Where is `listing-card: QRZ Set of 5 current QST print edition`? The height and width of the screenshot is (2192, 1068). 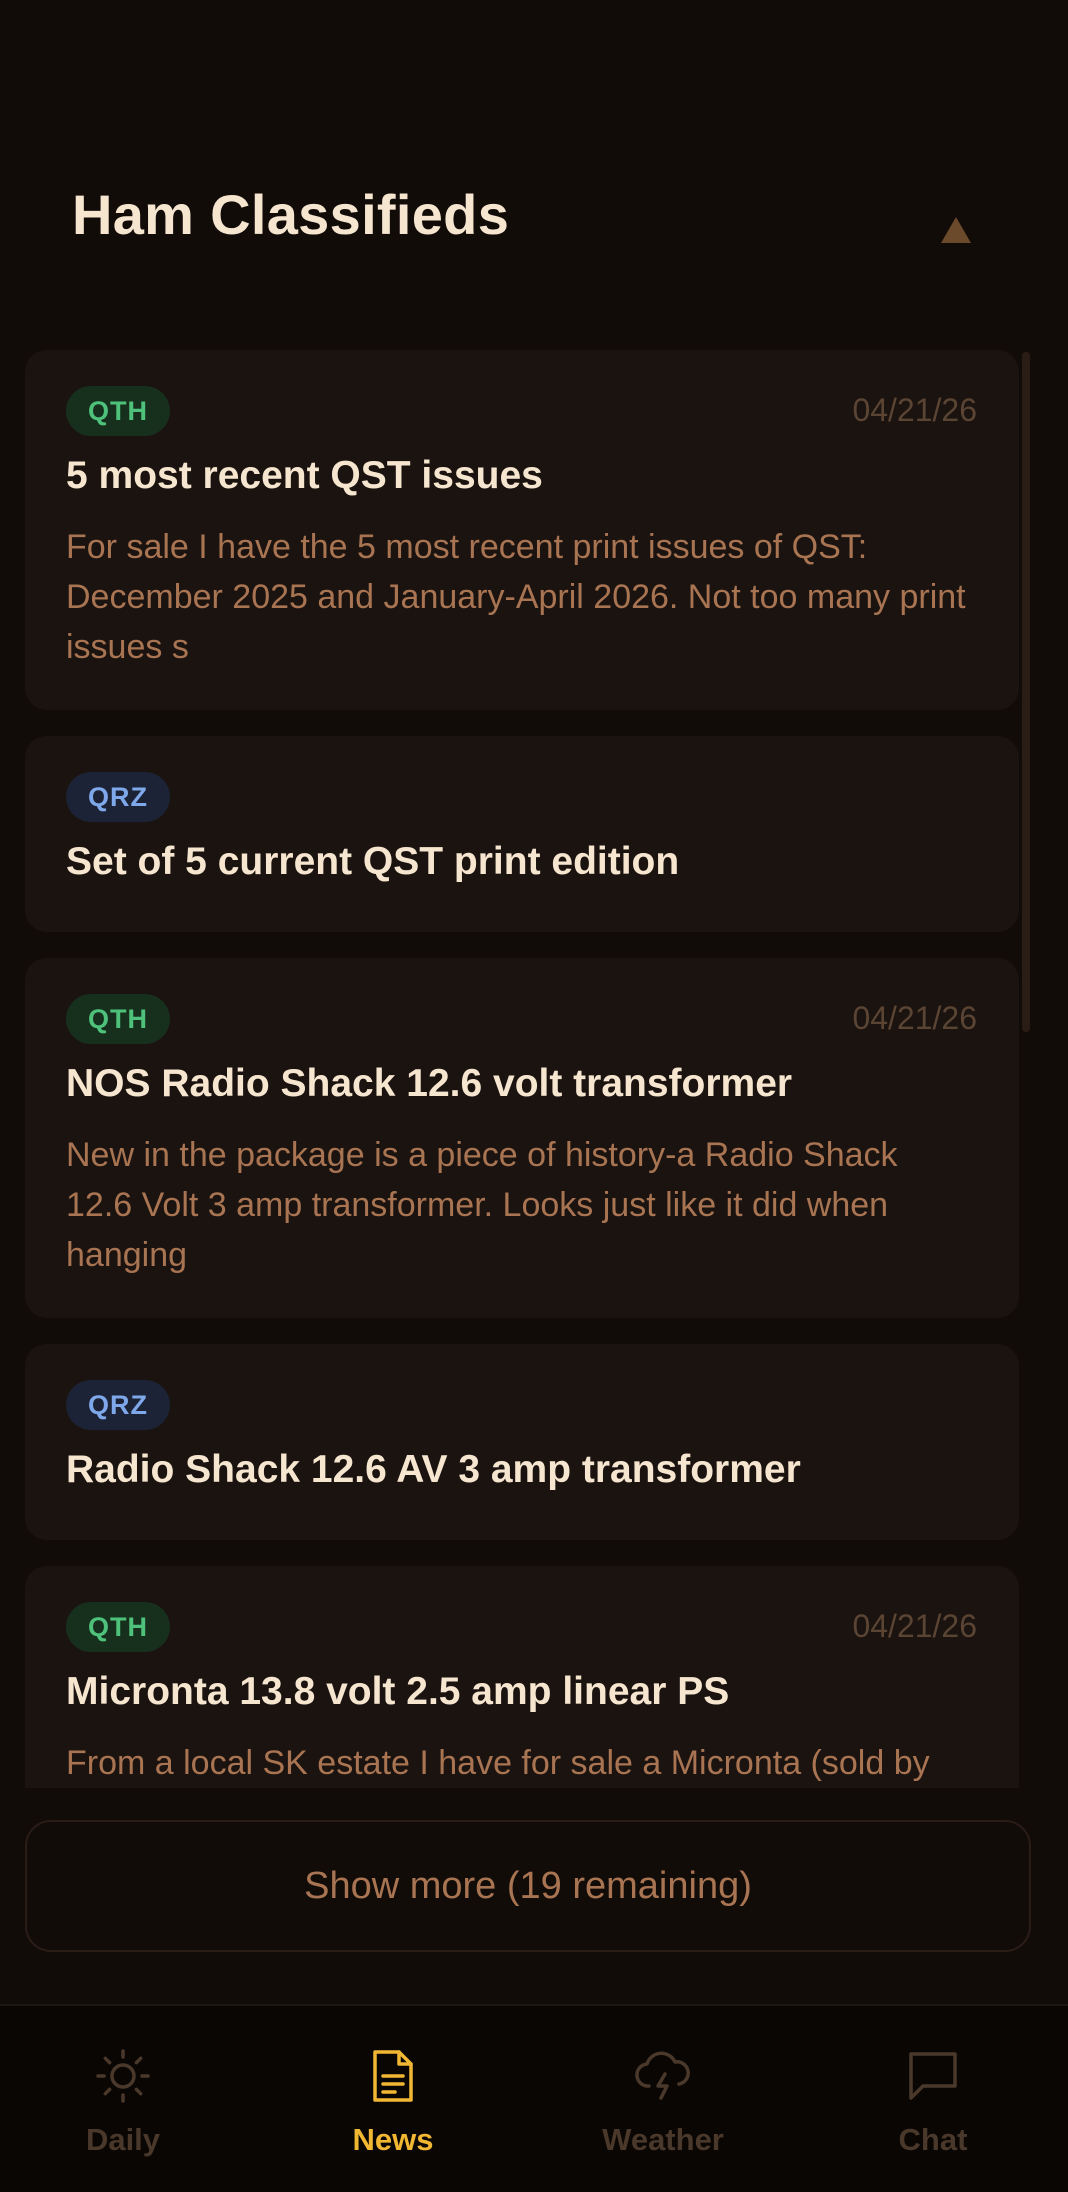
listing-card: QRZ Set of 5 current QST print edition is located at coordinates (522, 834).